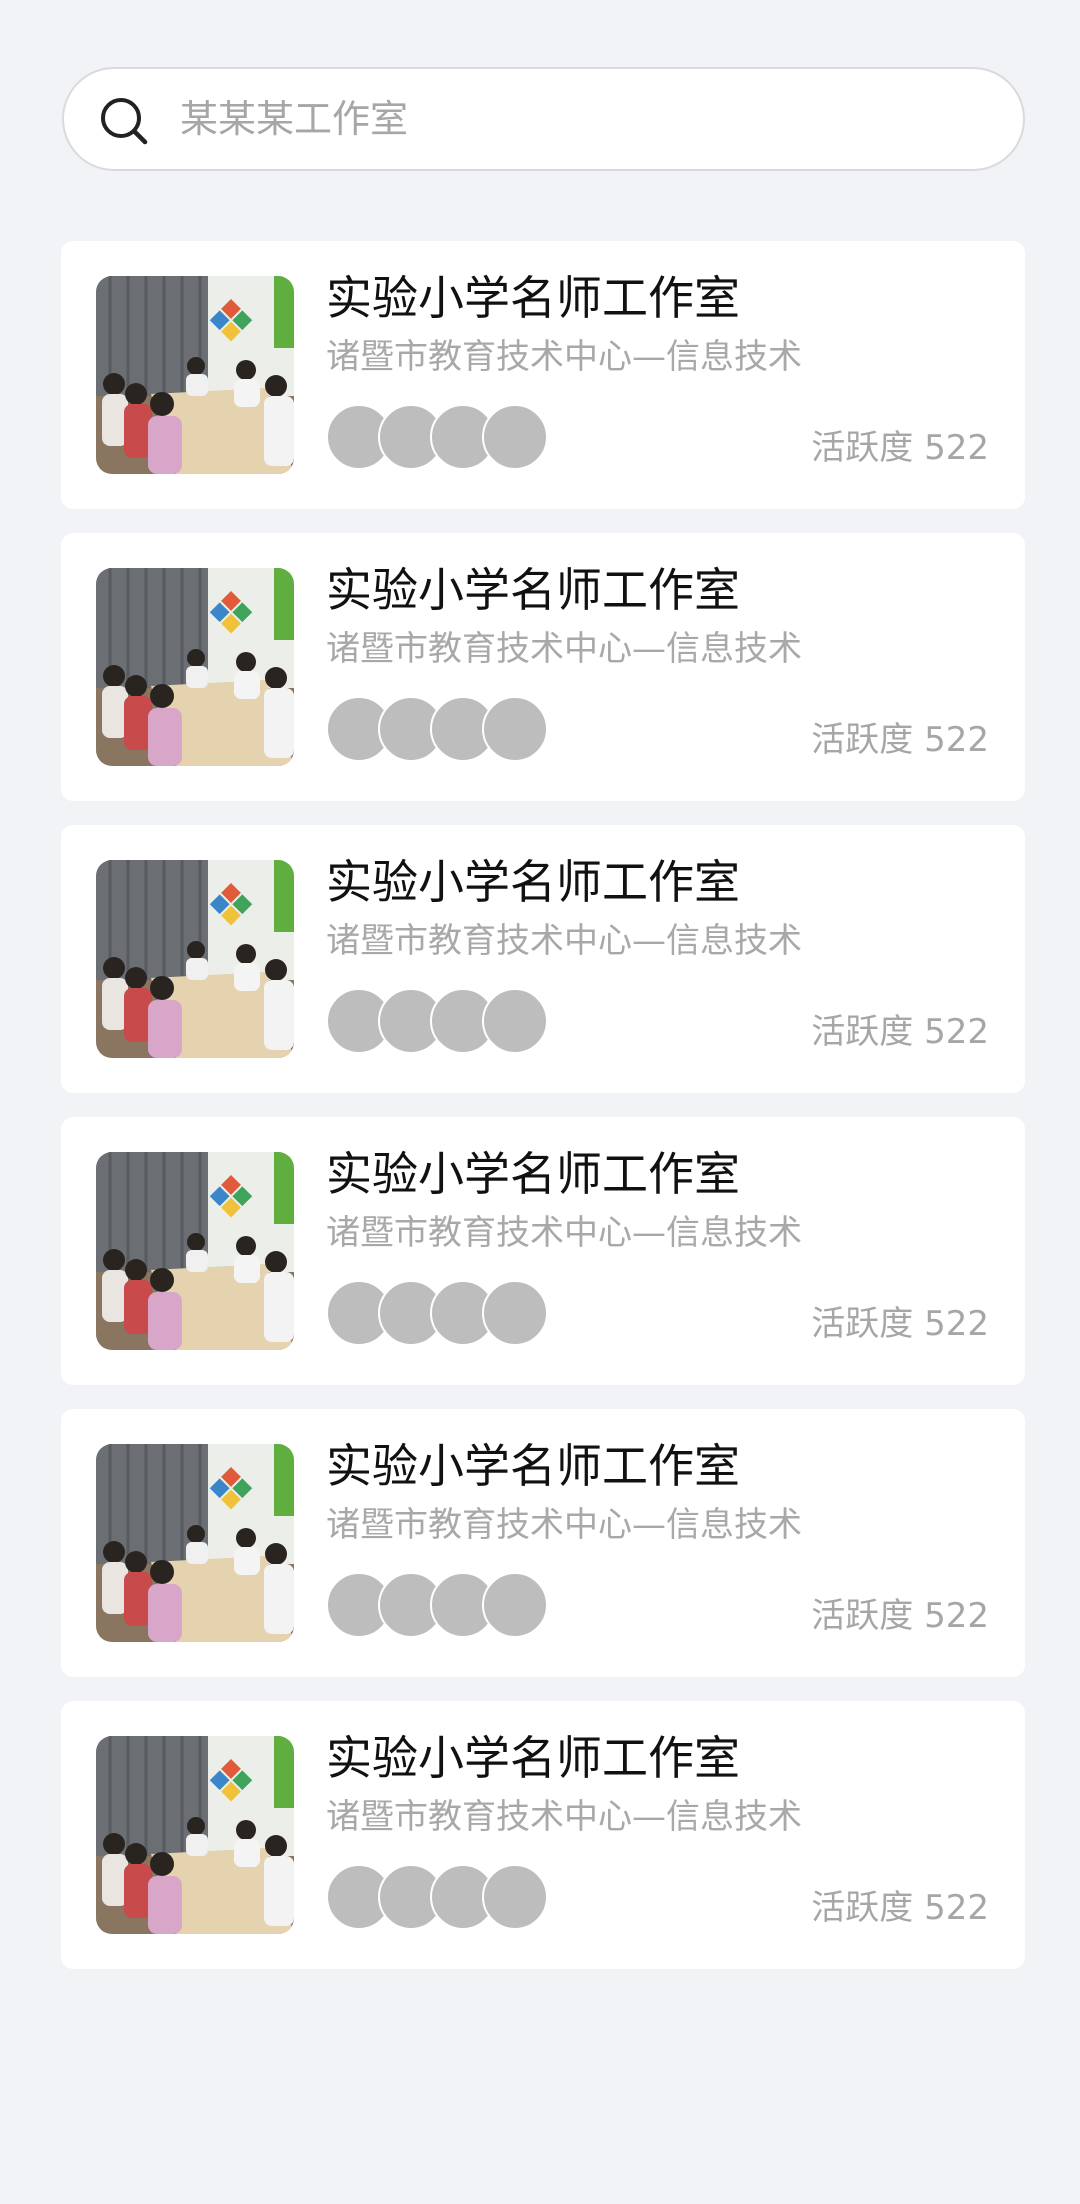  I want to click on search-bar, so click(543, 119).